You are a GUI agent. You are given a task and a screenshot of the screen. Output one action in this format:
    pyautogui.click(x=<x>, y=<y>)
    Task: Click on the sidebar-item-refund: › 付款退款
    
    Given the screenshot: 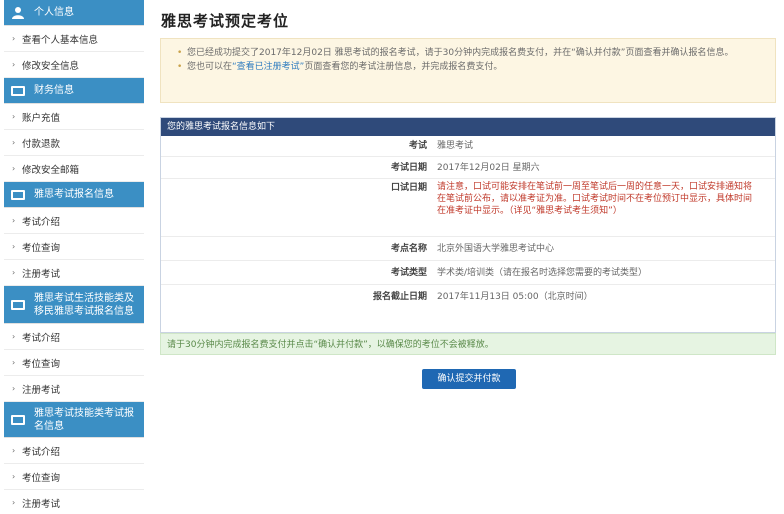 What is the action you would take?
    pyautogui.click(x=74, y=143)
    